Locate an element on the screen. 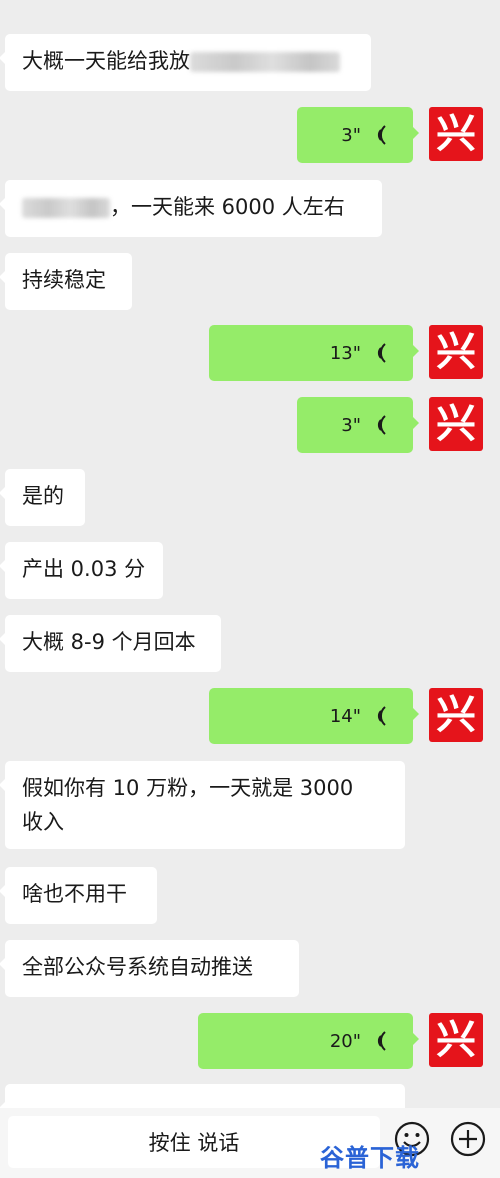  message-text: 大概一天能给我放 is located at coordinates (106, 61).